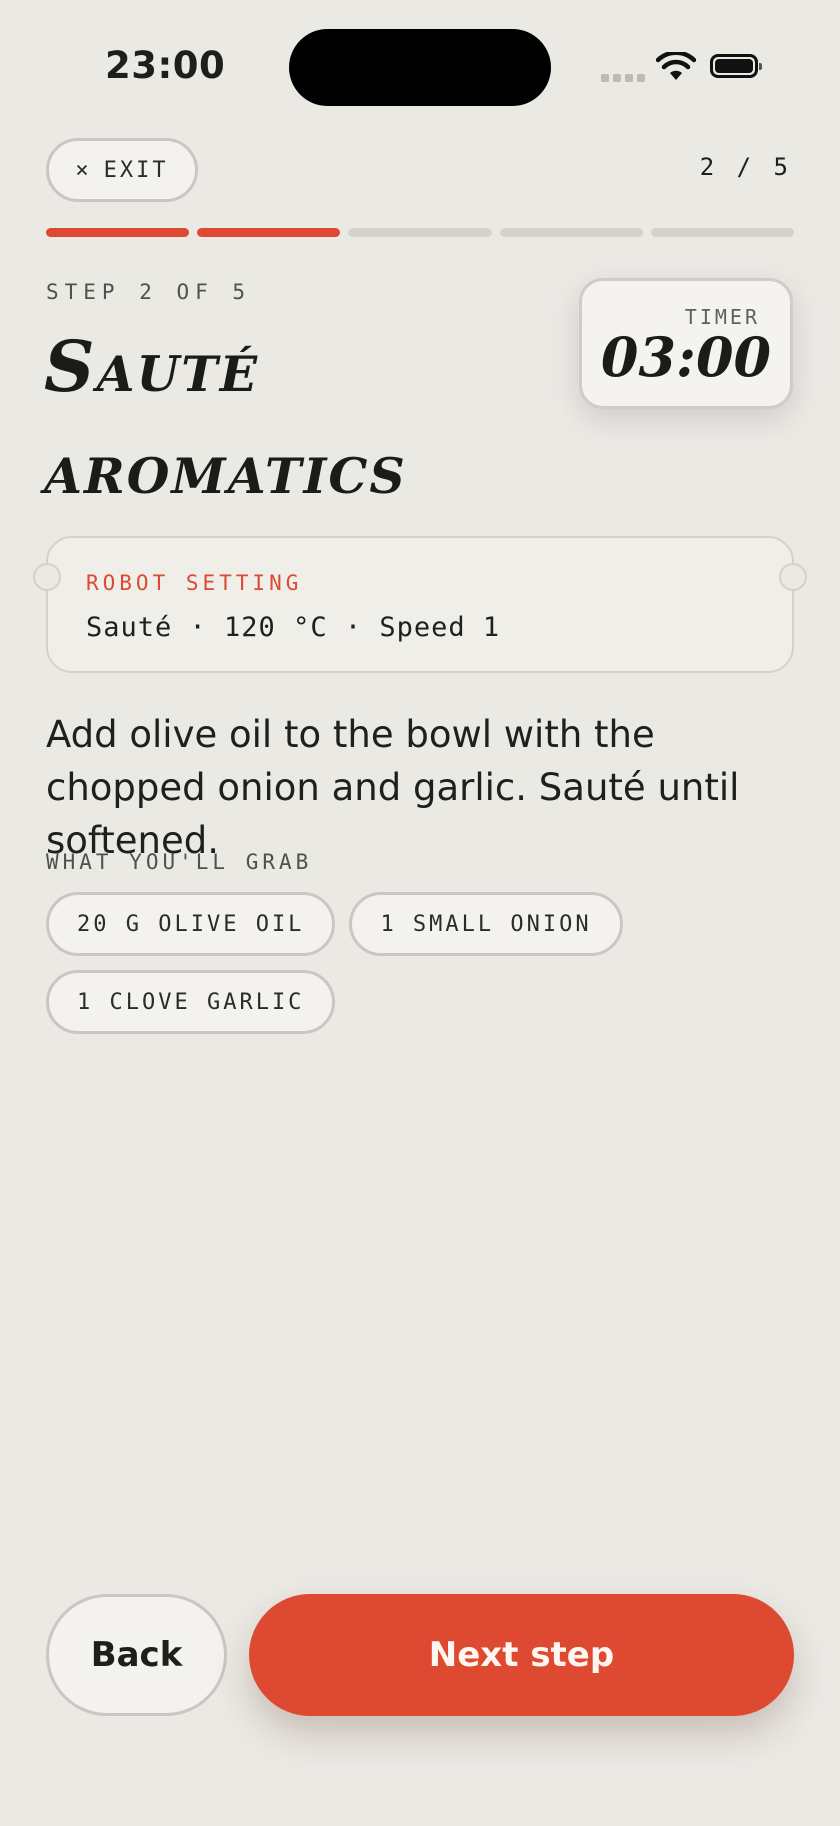 This screenshot has height=1826, width=840. Describe the element at coordinates (191, 924) in the screenshot. I see `ingredient-chip: 20 G OLIVE OIL` at that location.